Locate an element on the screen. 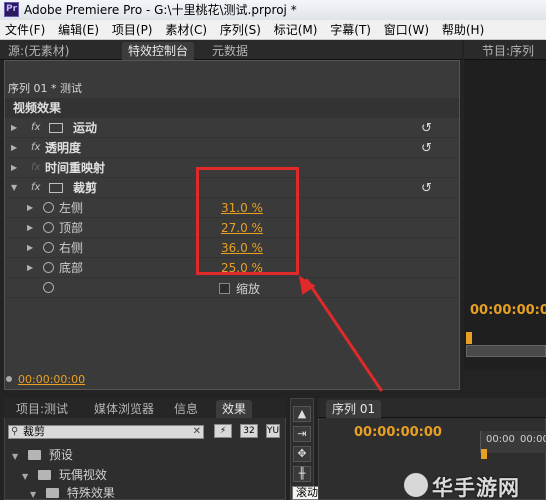  clear-search-icon: ✕ is located at coordinates (197, 432).